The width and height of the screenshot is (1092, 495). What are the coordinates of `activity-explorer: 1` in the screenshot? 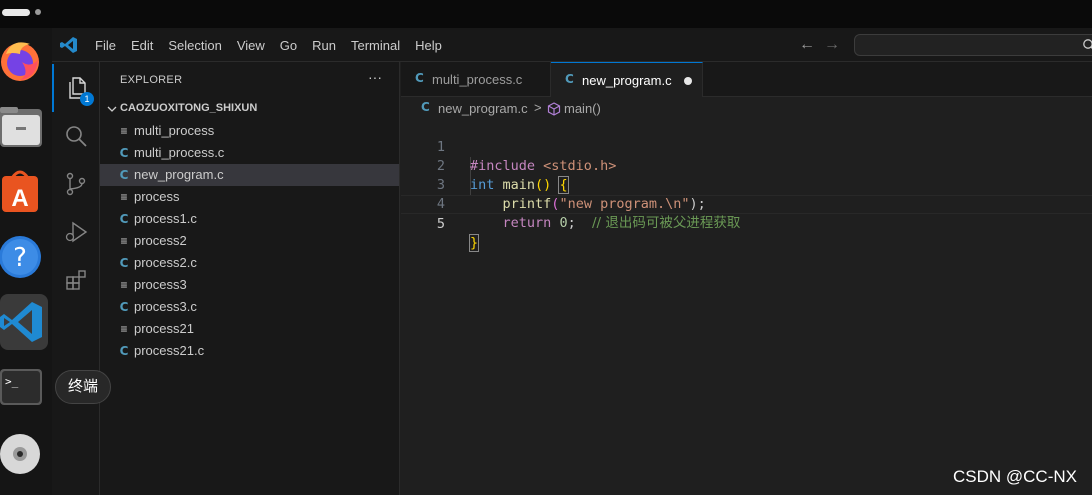 It's located at (76, 88).